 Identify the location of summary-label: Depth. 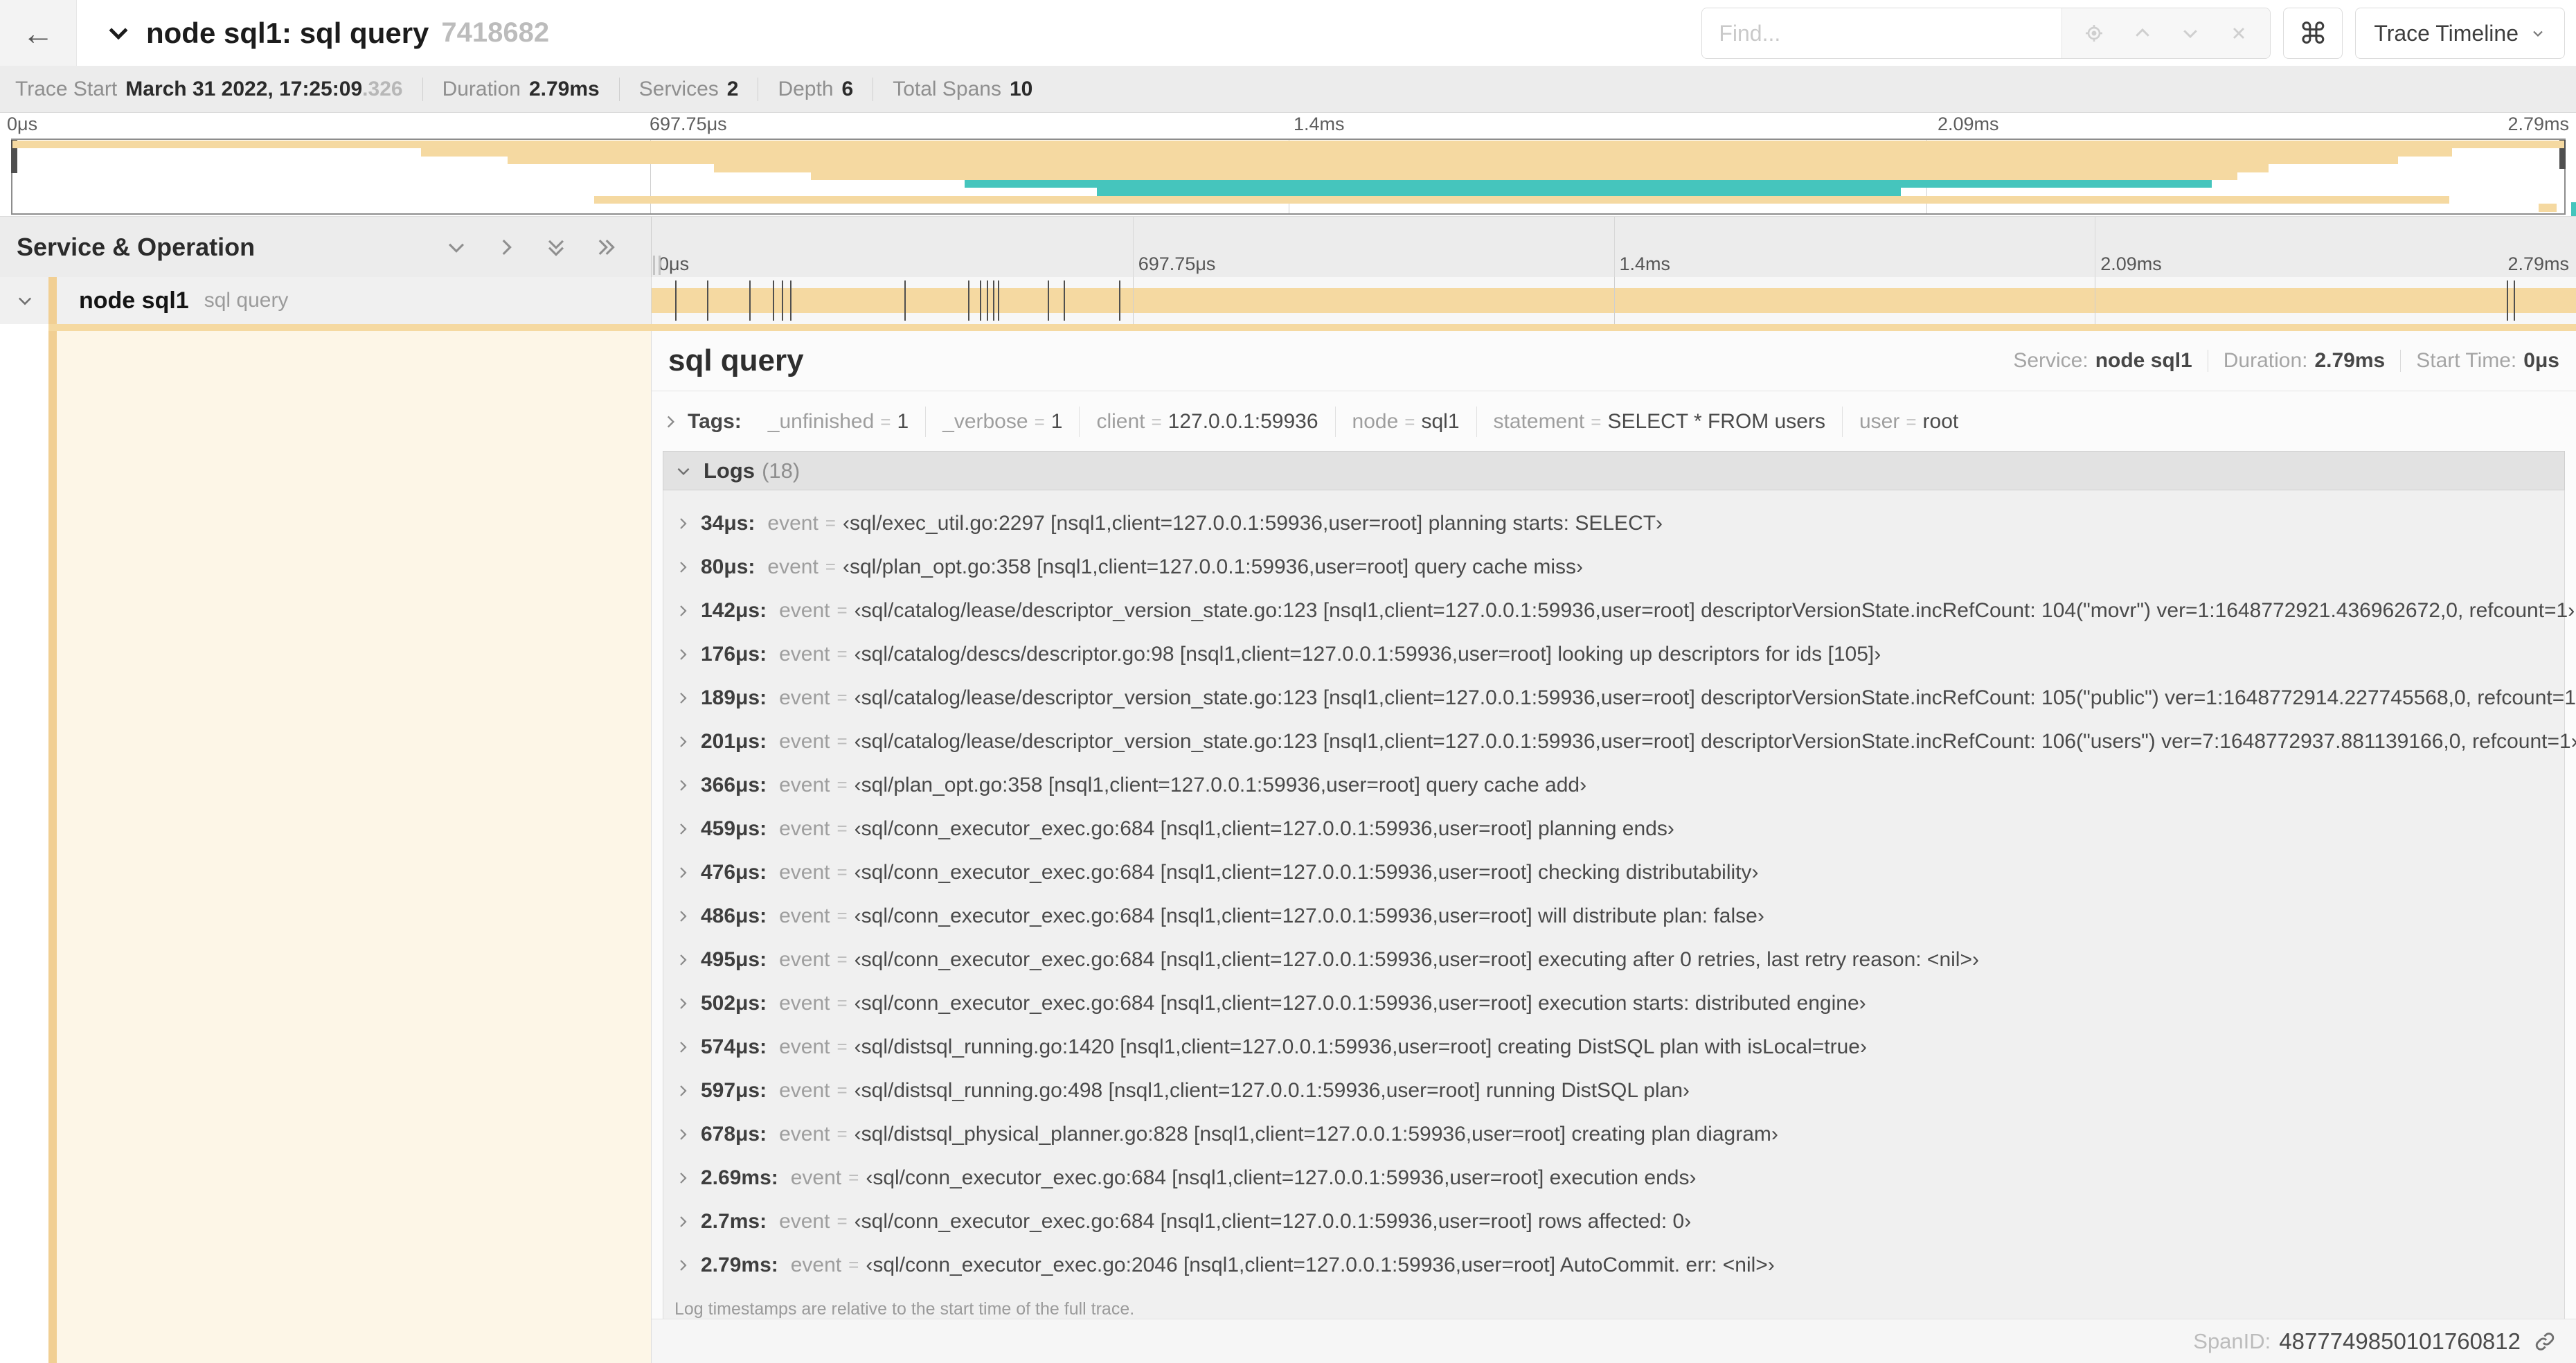
(806, 89).